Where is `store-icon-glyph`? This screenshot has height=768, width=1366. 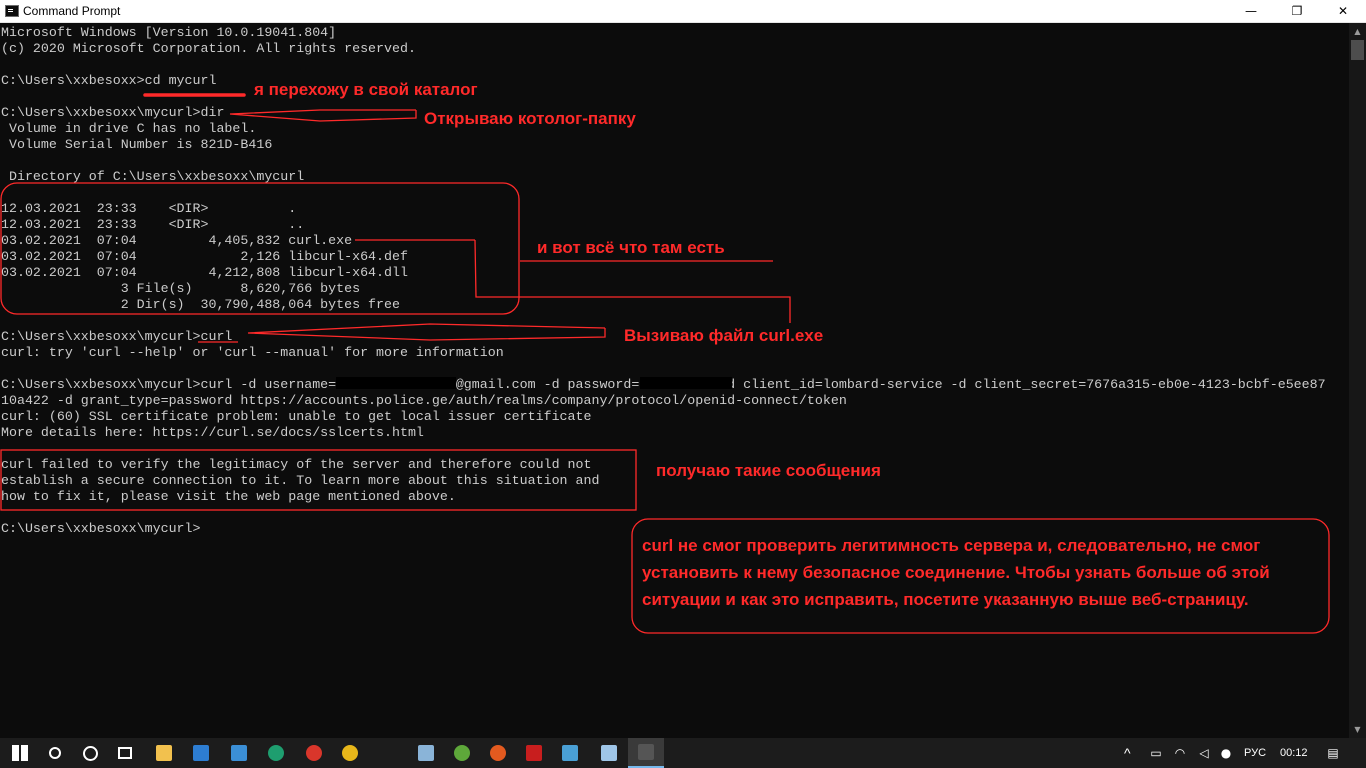 store-icon-glyph is located at coordinates (201, 753).